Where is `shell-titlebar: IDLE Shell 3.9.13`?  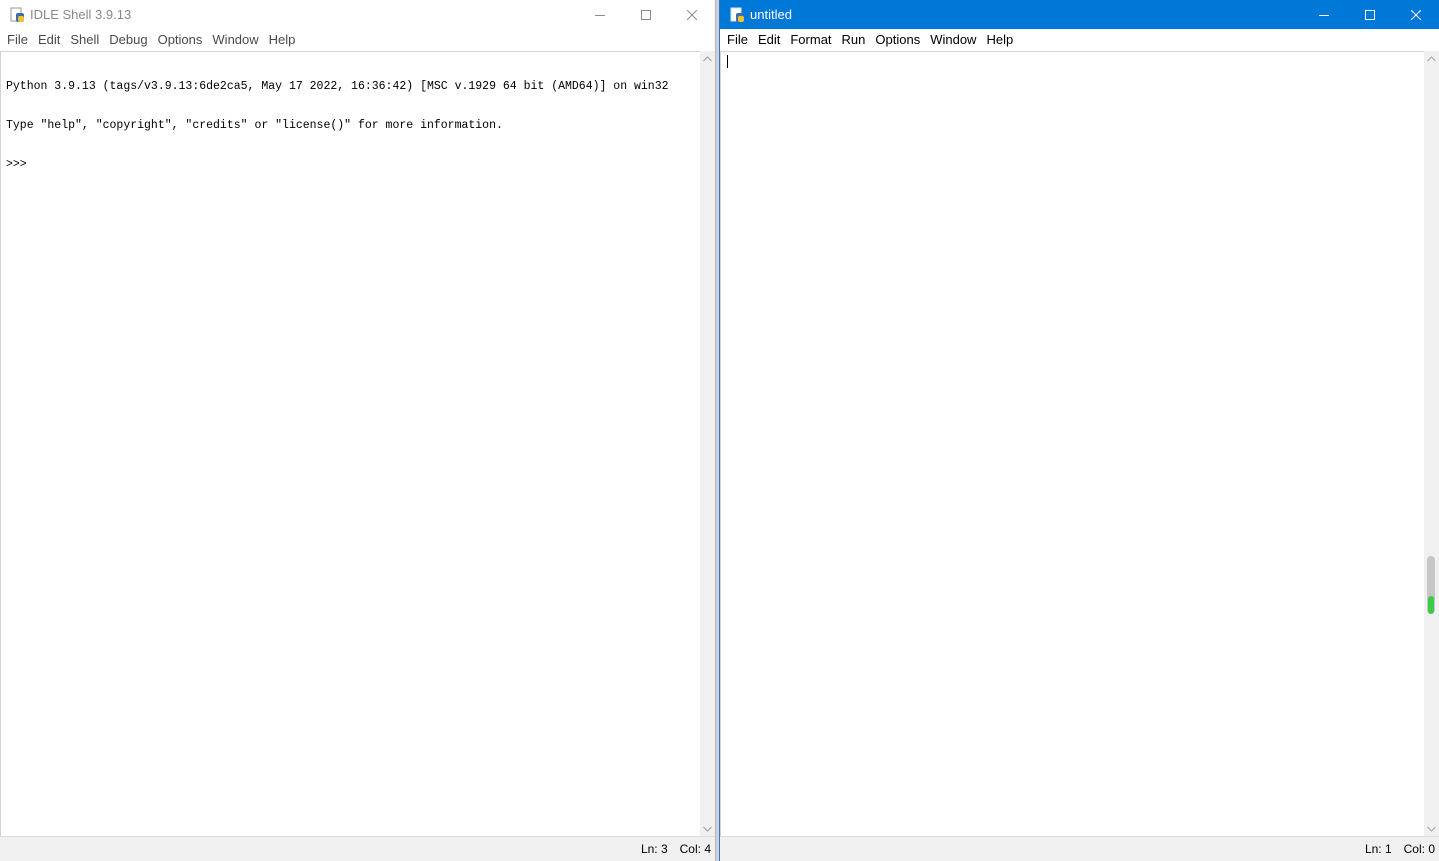
shell-titlebar: IDLE Shell 3.9.13 is located at coordinates (357, 14).